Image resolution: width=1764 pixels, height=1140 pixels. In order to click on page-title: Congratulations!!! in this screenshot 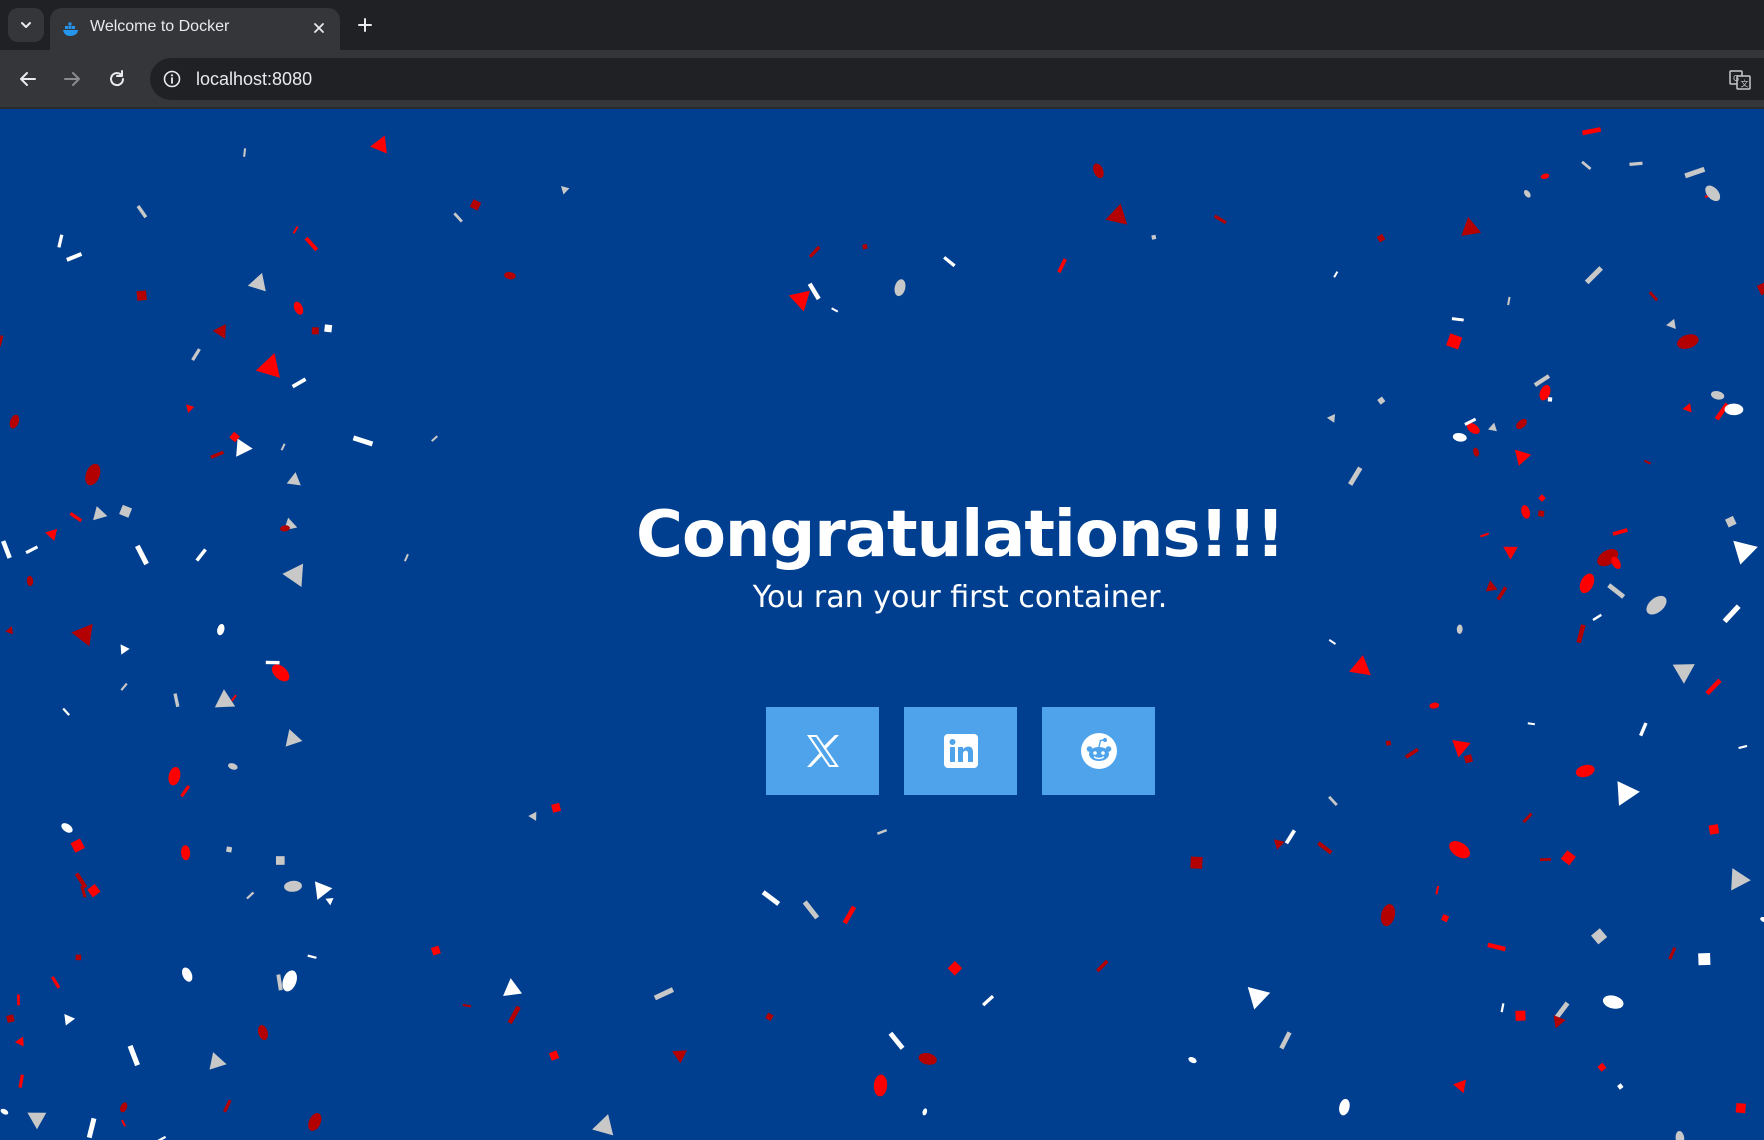, I will do `click(960, 535)`.